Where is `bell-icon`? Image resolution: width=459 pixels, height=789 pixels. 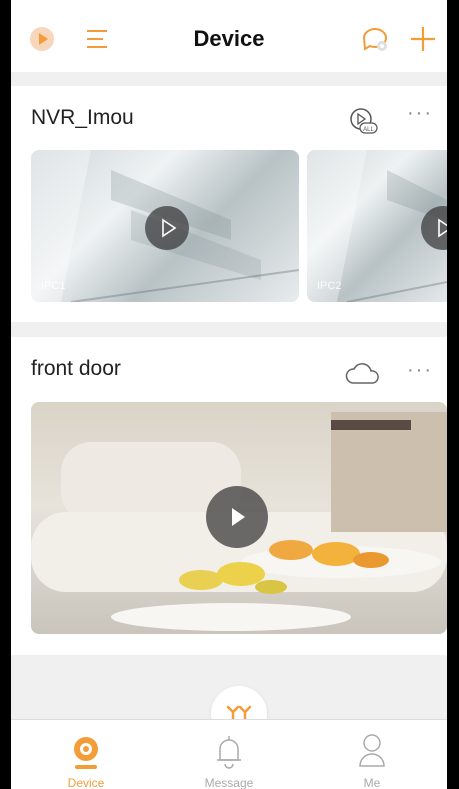 bell-icon is located at coordinates (229, 753).